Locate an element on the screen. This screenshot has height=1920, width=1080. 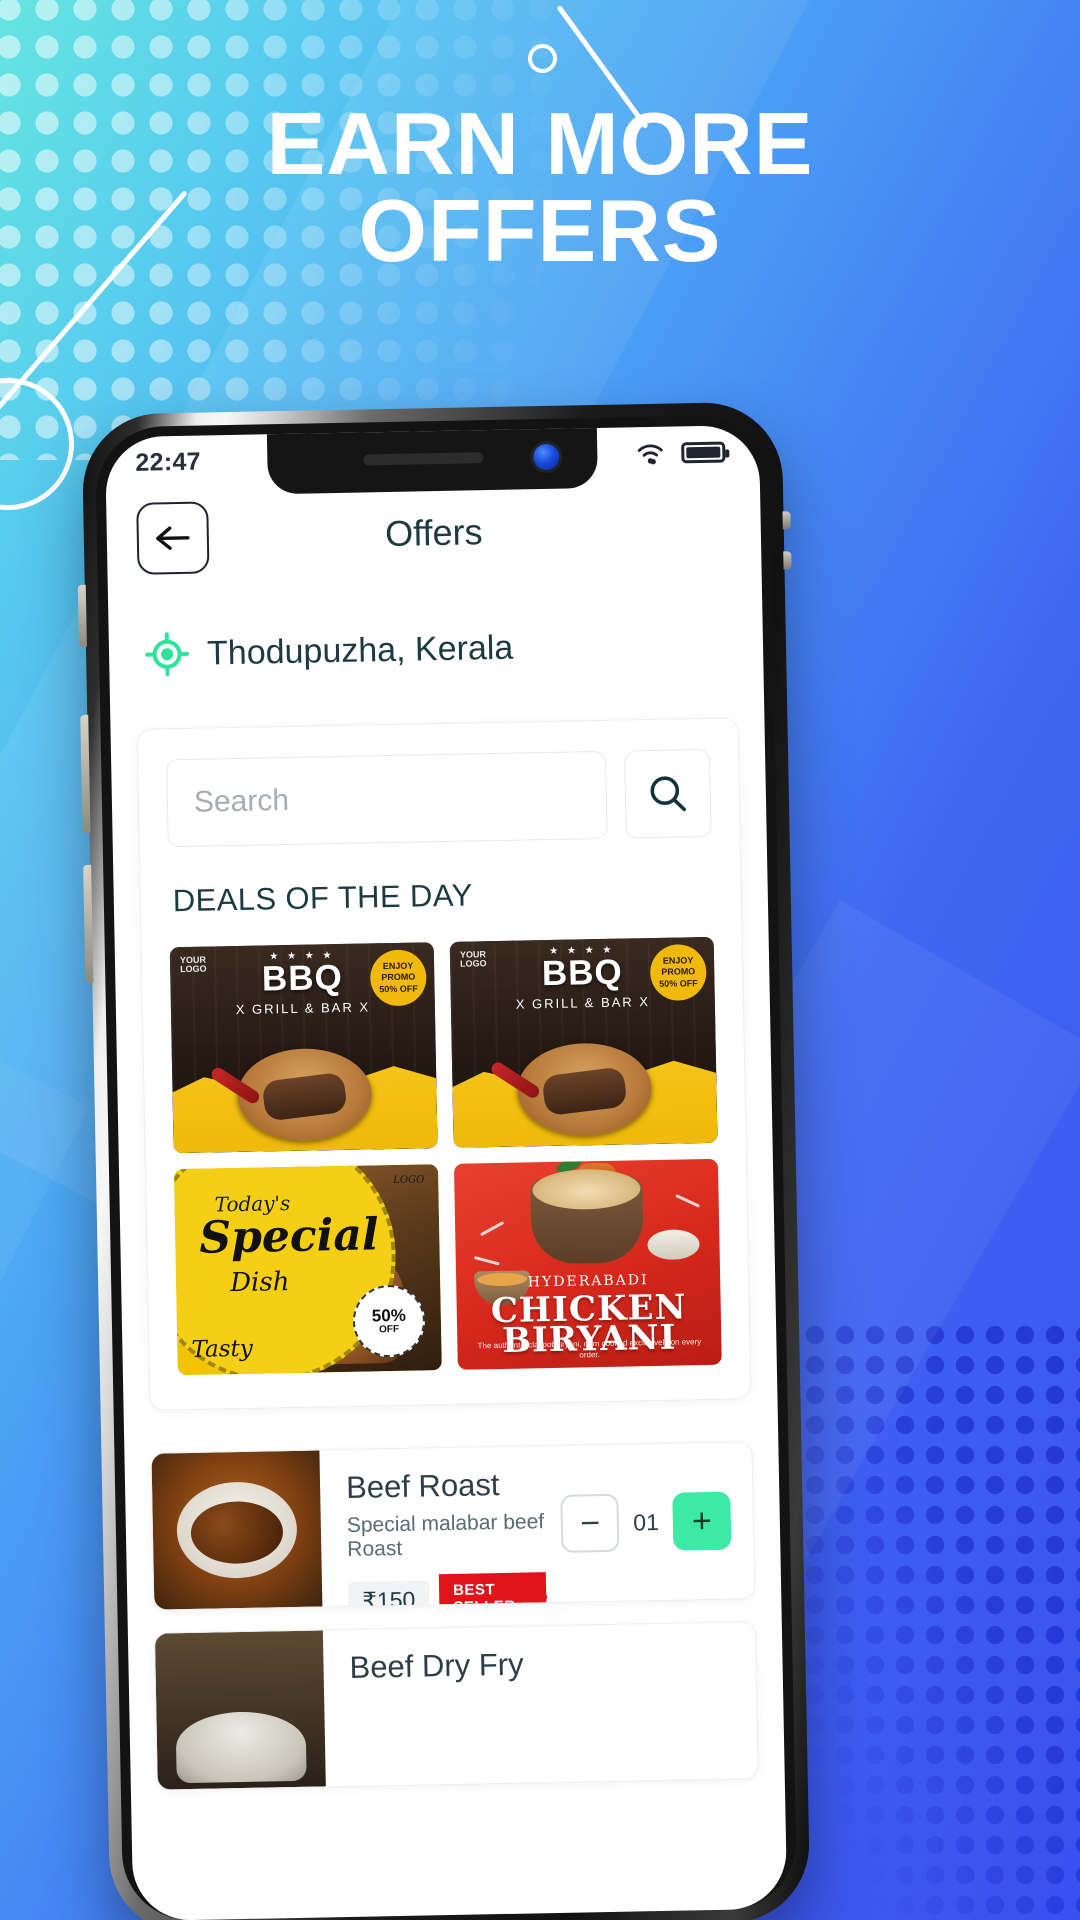
quantity-value: 01 is located at coordinates (646, 1521).